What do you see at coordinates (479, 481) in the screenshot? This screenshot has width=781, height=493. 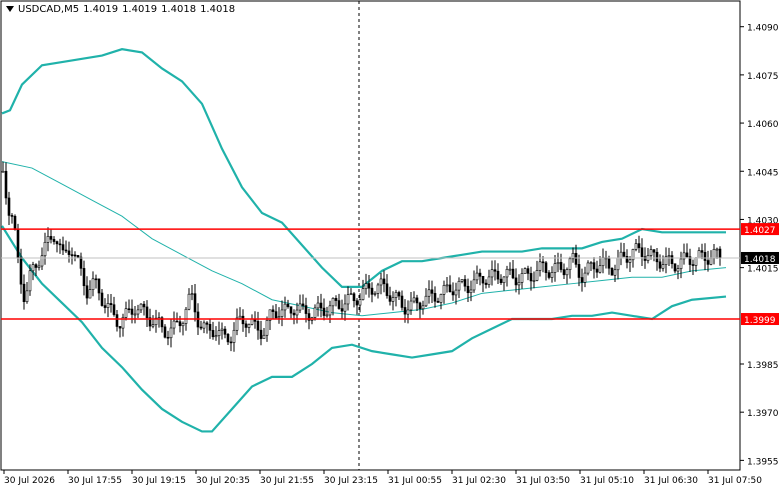 I see `x-tick-label: 31 Jul 02:30` at bounding box center [479, 481].